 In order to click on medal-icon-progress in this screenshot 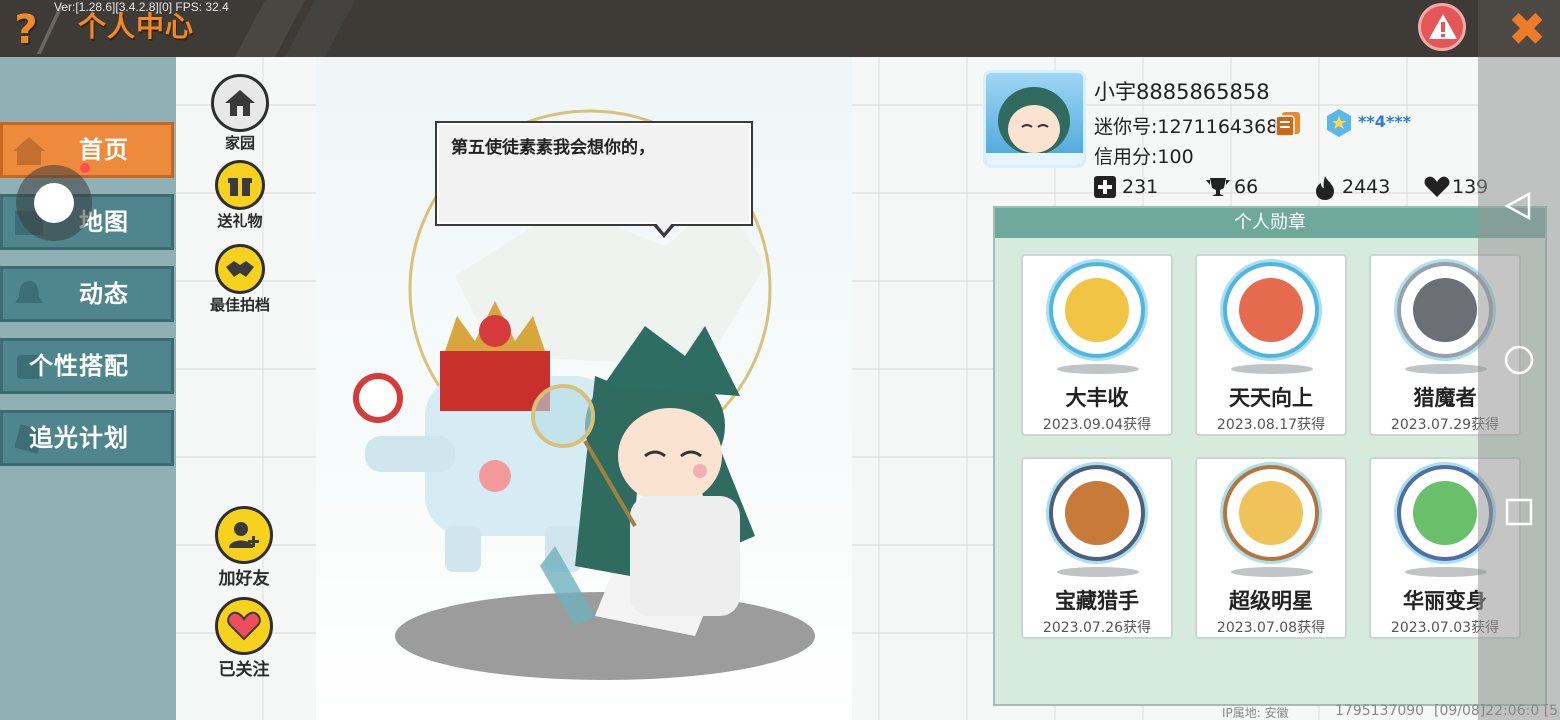, I will do `click(1271, 310)`.